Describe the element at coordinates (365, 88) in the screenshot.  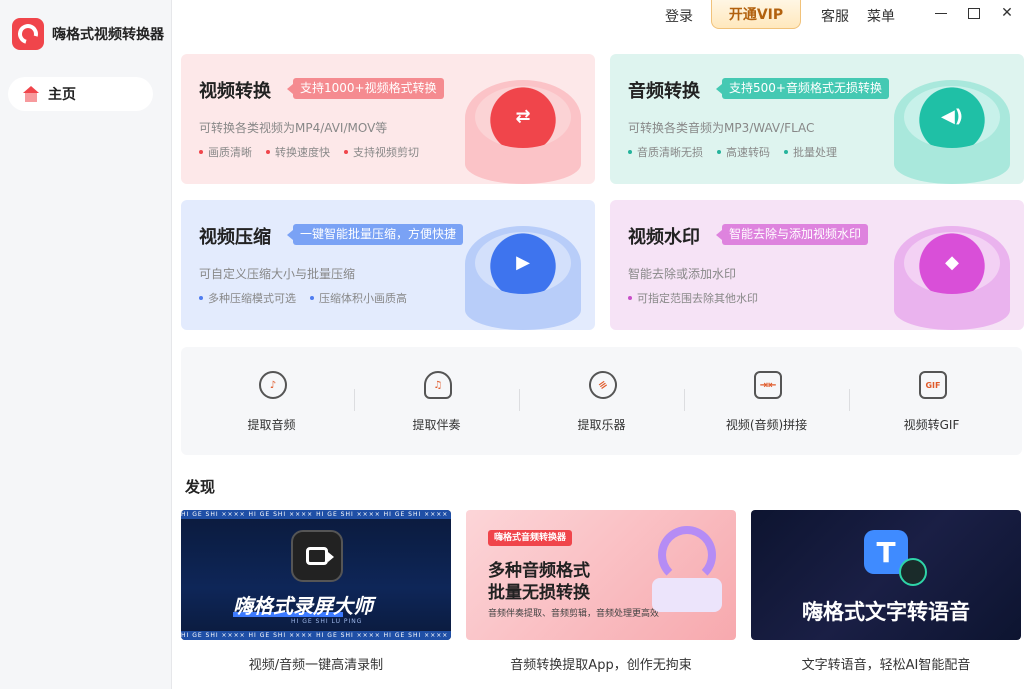
I see `card-tag: 支持1000+视频格式转换` at that location.